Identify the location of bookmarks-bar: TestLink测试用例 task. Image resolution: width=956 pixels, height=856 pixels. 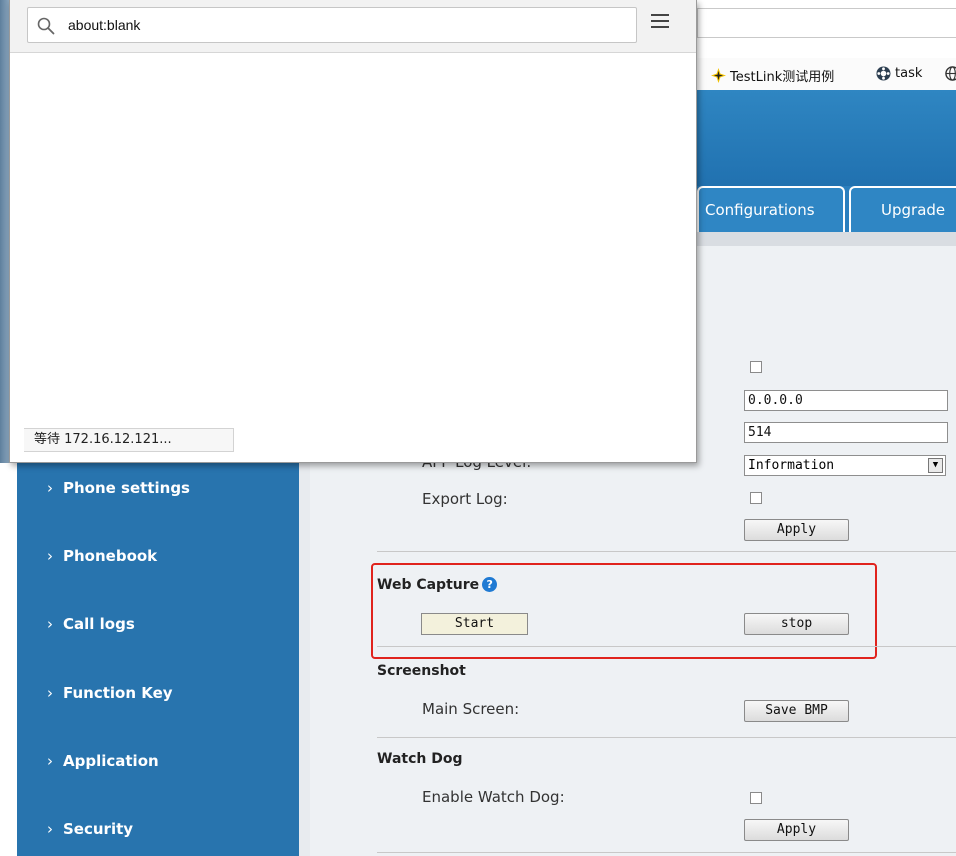
(826, 74).